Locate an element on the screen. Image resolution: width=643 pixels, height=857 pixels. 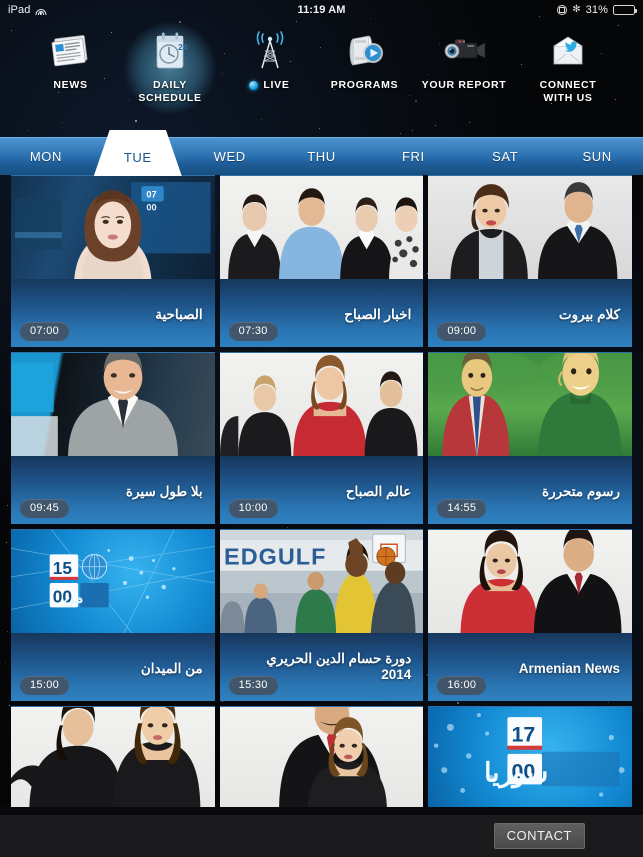
program-caption: عالم الصباح 10:00 is located at coordinates (321, 490).